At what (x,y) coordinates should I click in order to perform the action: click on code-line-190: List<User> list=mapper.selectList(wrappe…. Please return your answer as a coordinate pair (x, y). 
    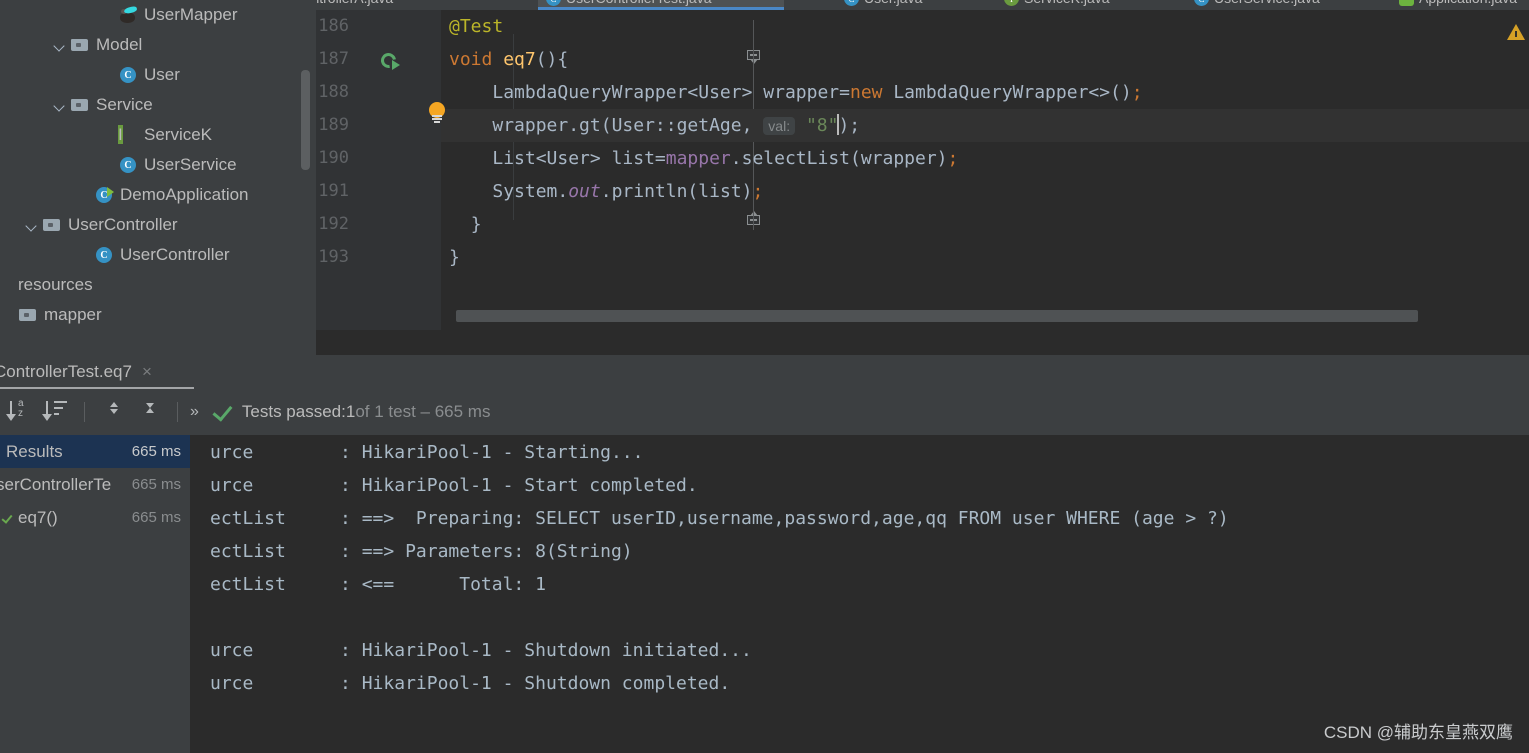
    Looking at the image, I should click on (985, 158).